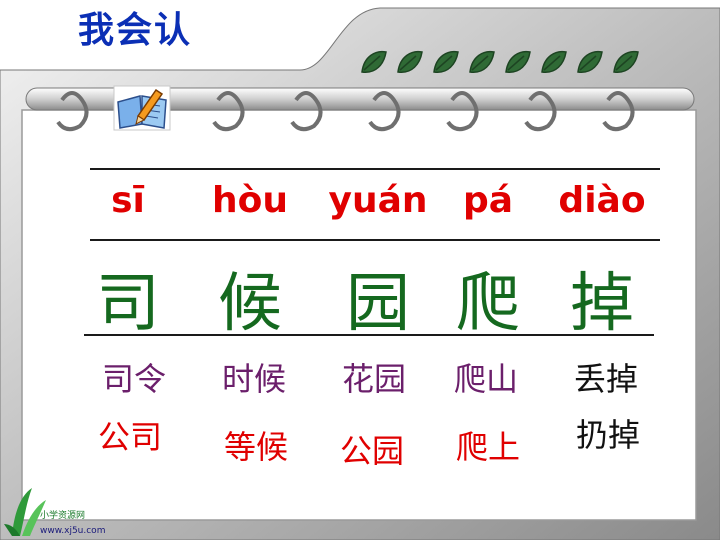 This screenshot has height=540, width=720. I want to click on hanzi-character: 掉, so click(602, 304).